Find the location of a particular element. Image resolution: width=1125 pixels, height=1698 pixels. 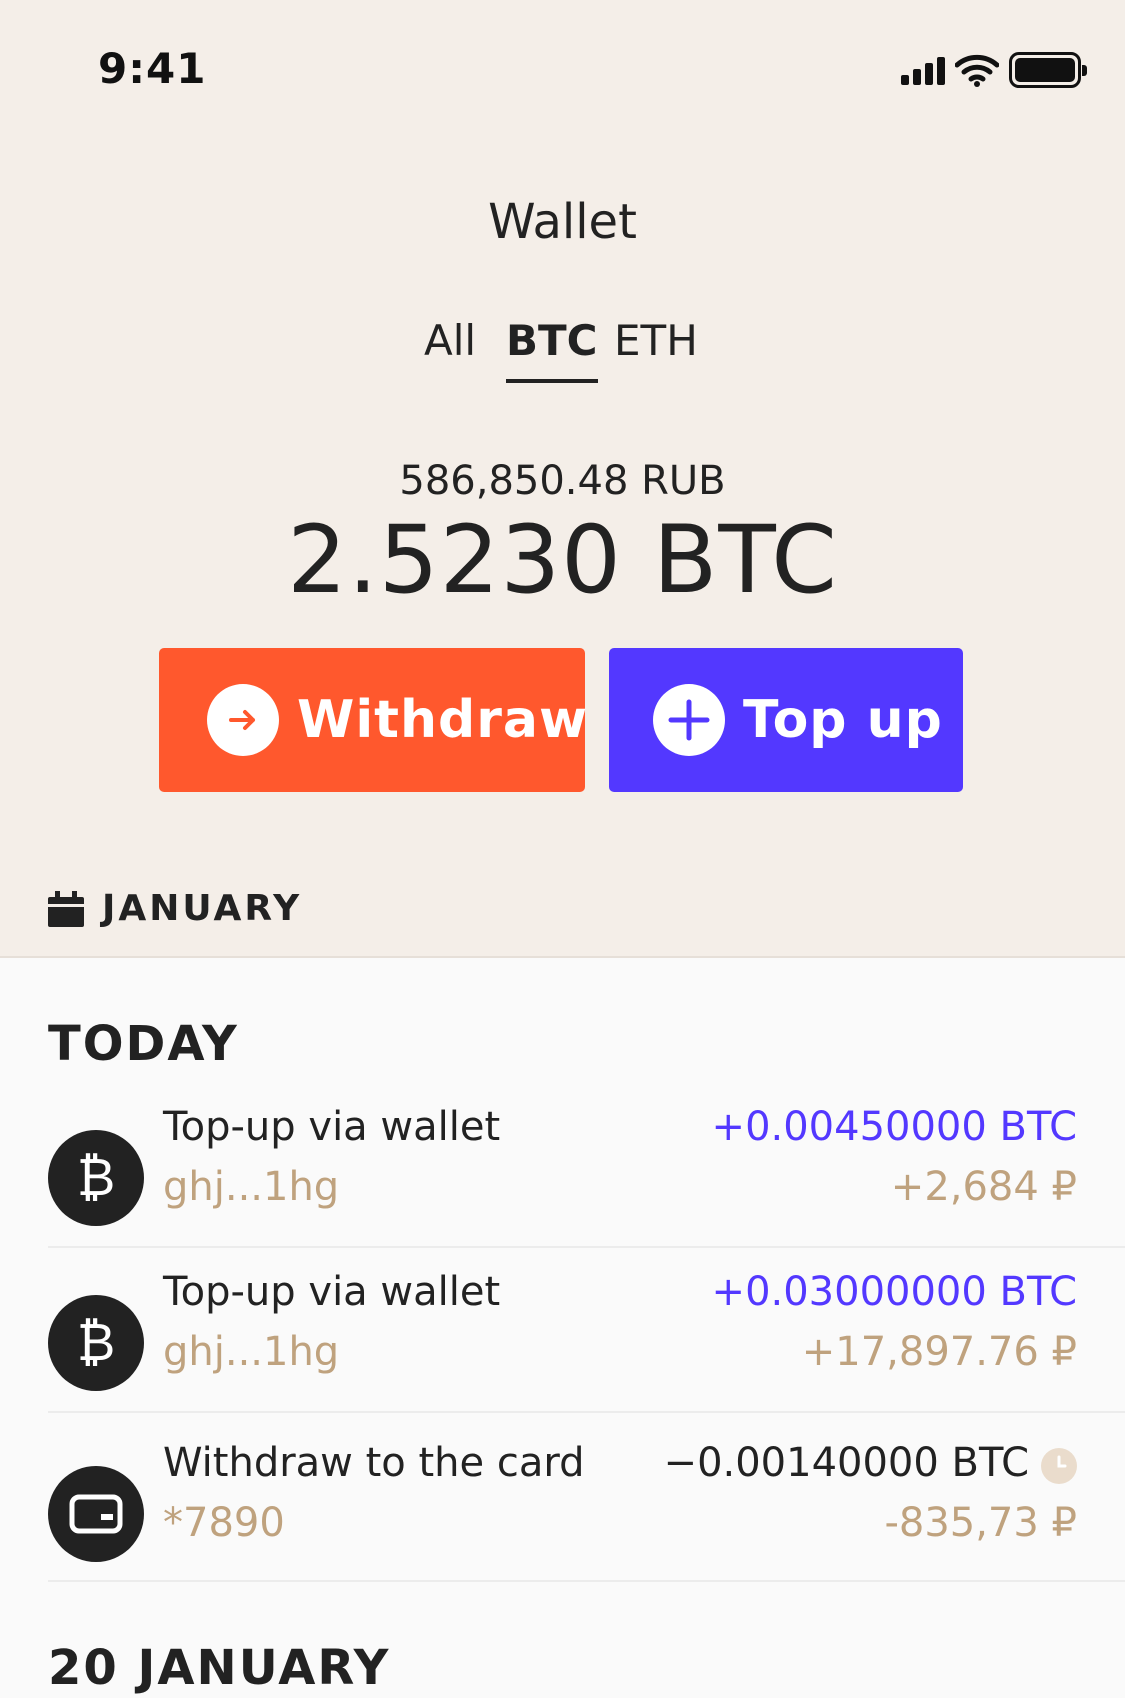

plus-icon is located at coordinates (689, 720).